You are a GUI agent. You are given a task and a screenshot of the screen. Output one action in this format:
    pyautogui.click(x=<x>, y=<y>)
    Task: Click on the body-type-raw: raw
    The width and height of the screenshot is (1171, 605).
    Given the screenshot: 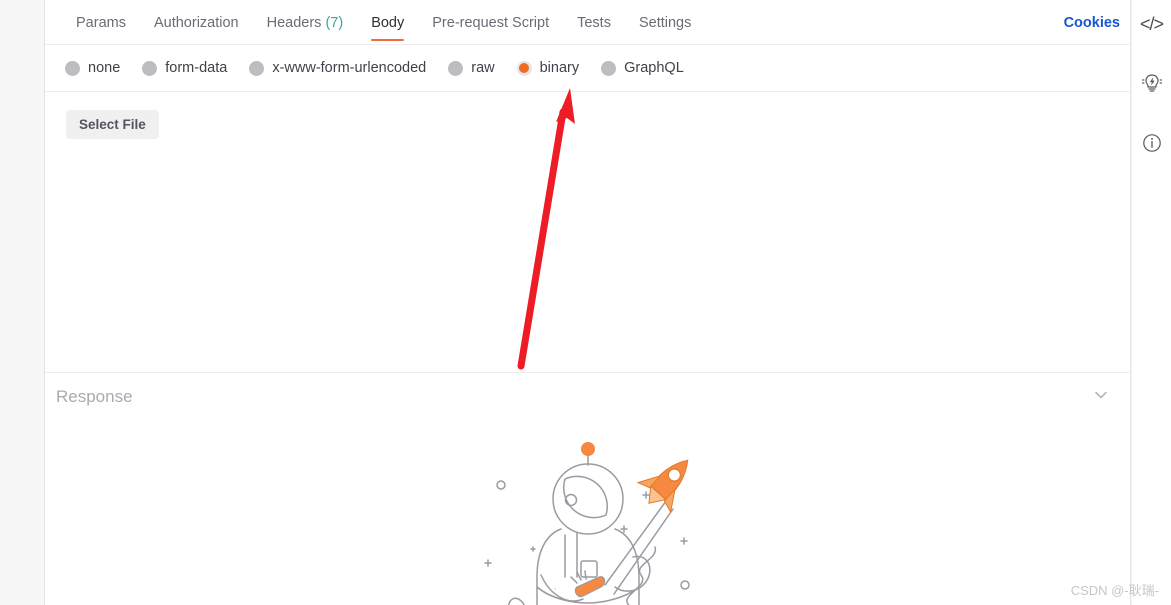 What is the action you would take?
    pyautogui.click(x=471, y=68)
    